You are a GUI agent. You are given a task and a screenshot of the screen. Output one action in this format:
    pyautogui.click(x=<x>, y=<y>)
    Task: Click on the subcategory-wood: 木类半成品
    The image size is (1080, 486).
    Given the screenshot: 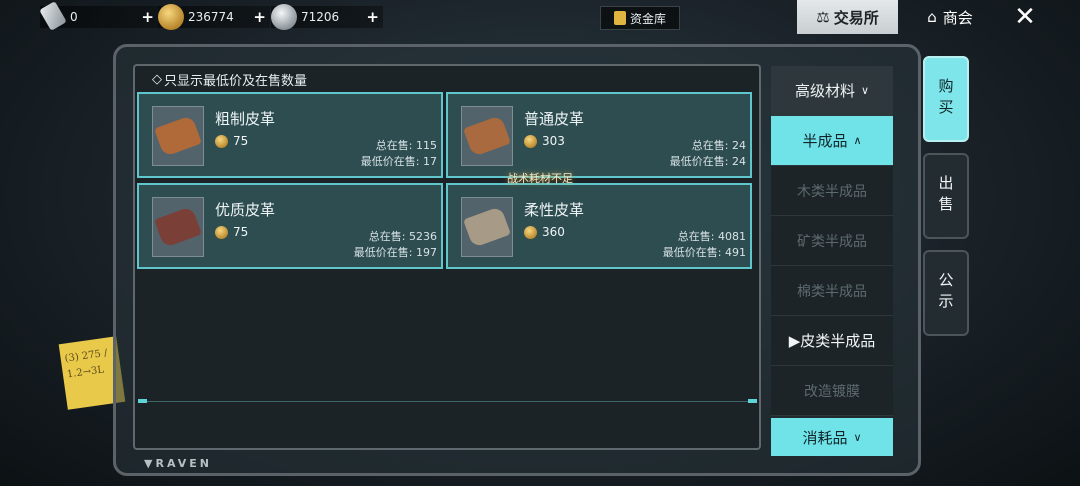 What is the action you would take?
    pyautogui.click(x=832, y=191)
    